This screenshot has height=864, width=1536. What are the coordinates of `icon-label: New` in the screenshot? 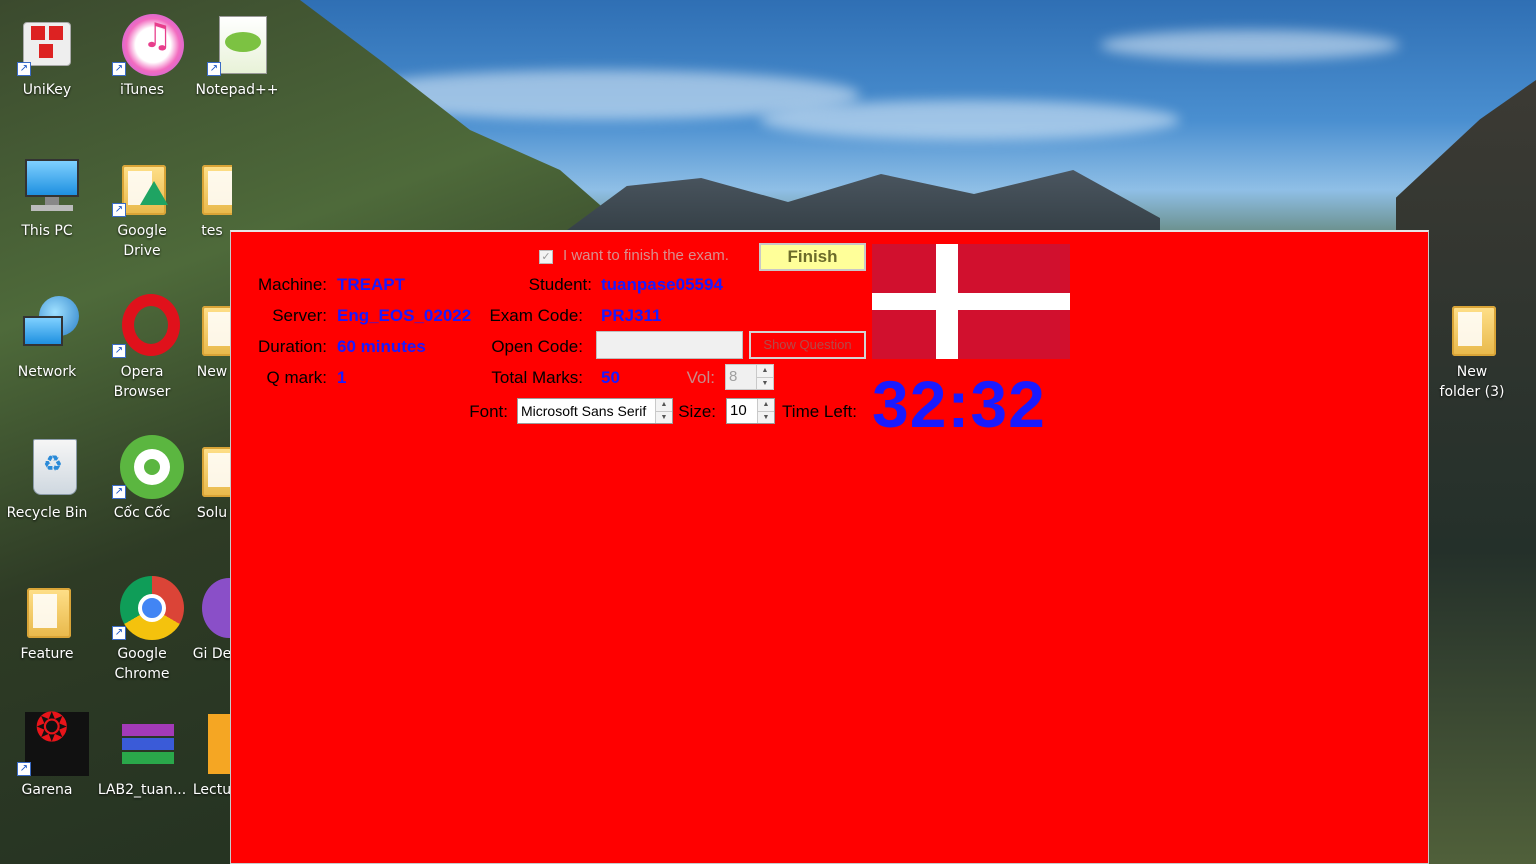 It's located at (212, 372).